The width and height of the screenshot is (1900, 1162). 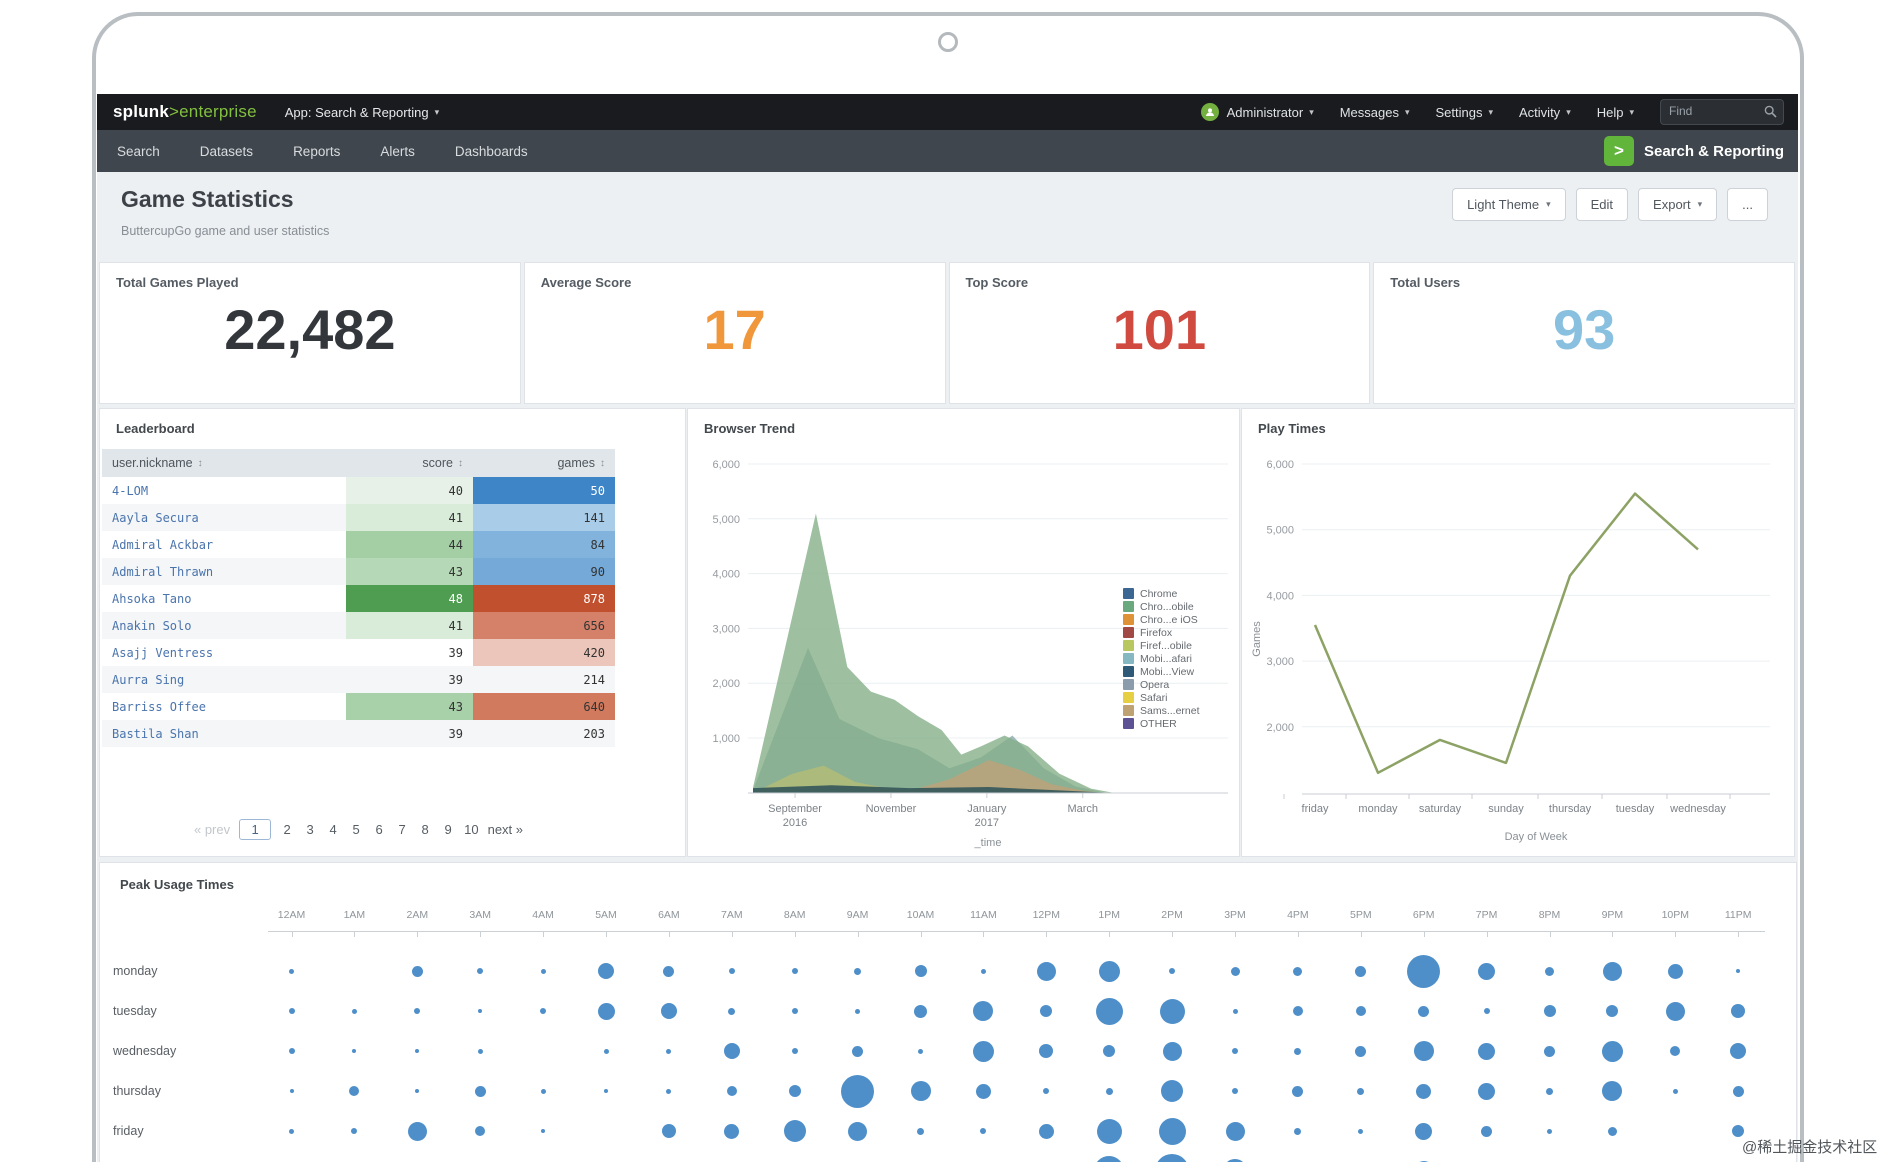 I want to click on page-2: 2, so click(x=287, y=829).